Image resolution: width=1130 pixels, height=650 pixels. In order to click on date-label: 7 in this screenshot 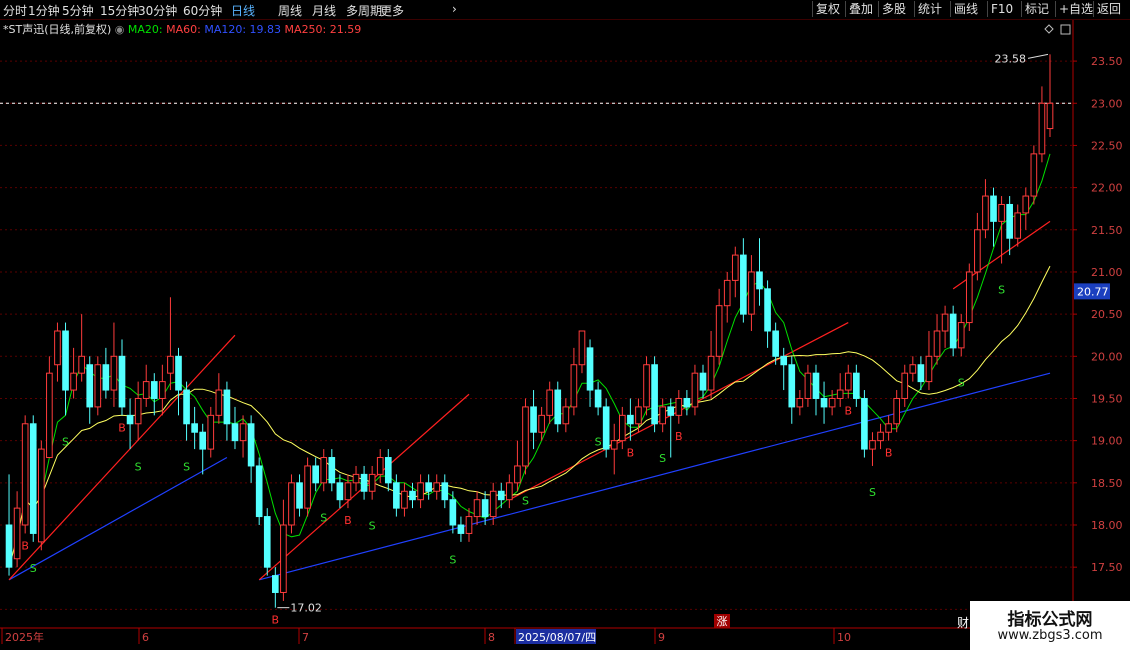, I will do `click(305, 637)`.